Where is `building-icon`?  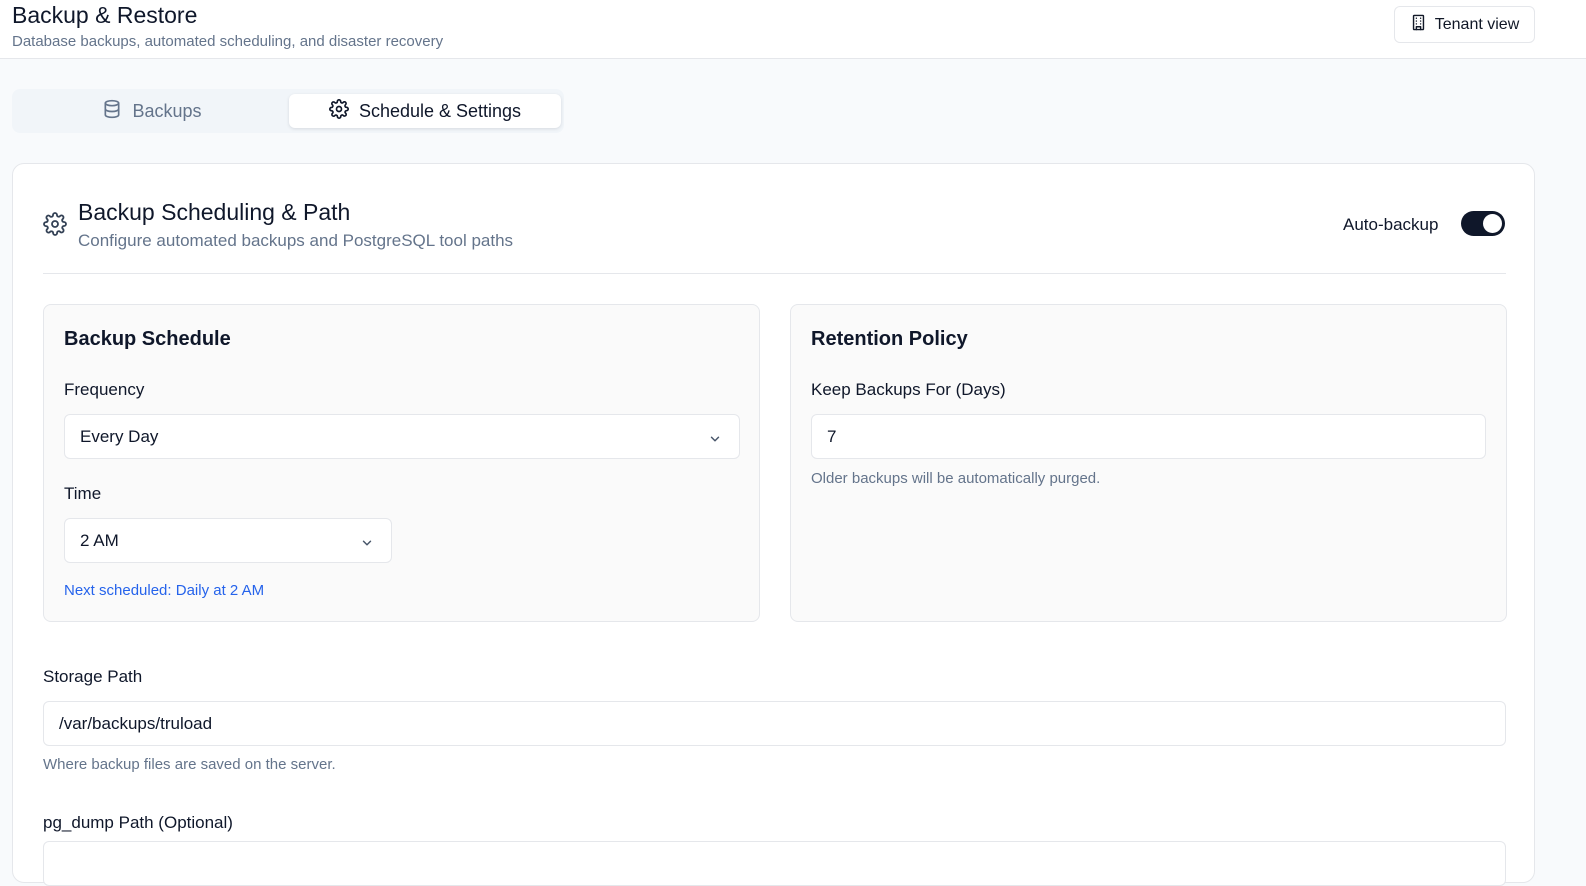
building-icon is located at coordinates (1418, 25).